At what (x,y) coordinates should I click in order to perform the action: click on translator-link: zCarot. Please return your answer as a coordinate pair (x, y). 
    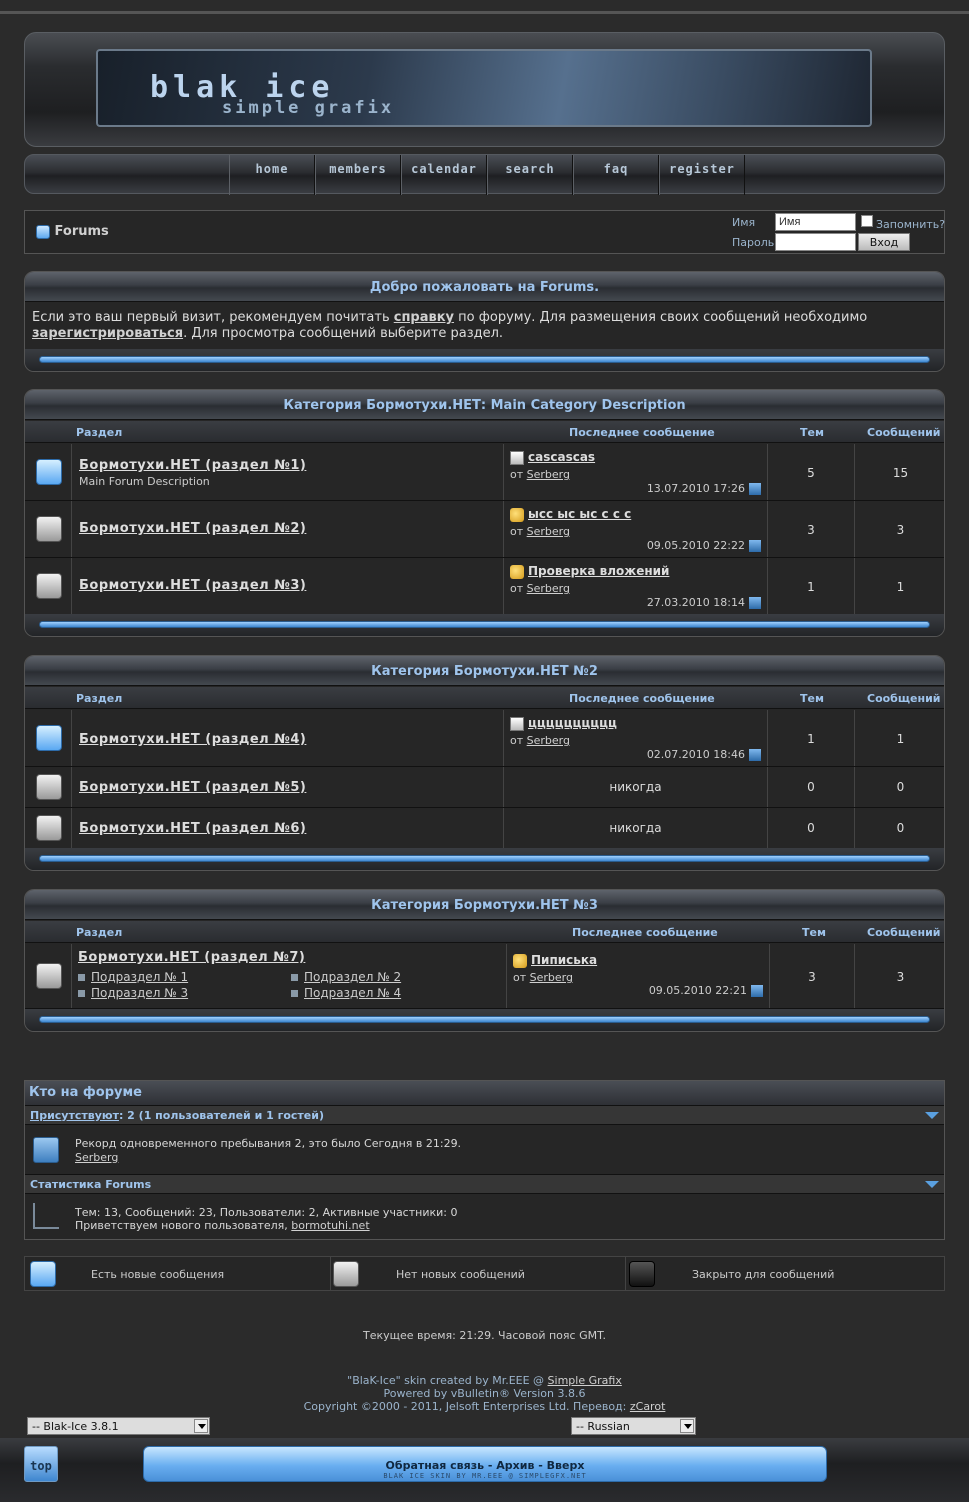
    Looking at the image, I should click on (648, 1406).